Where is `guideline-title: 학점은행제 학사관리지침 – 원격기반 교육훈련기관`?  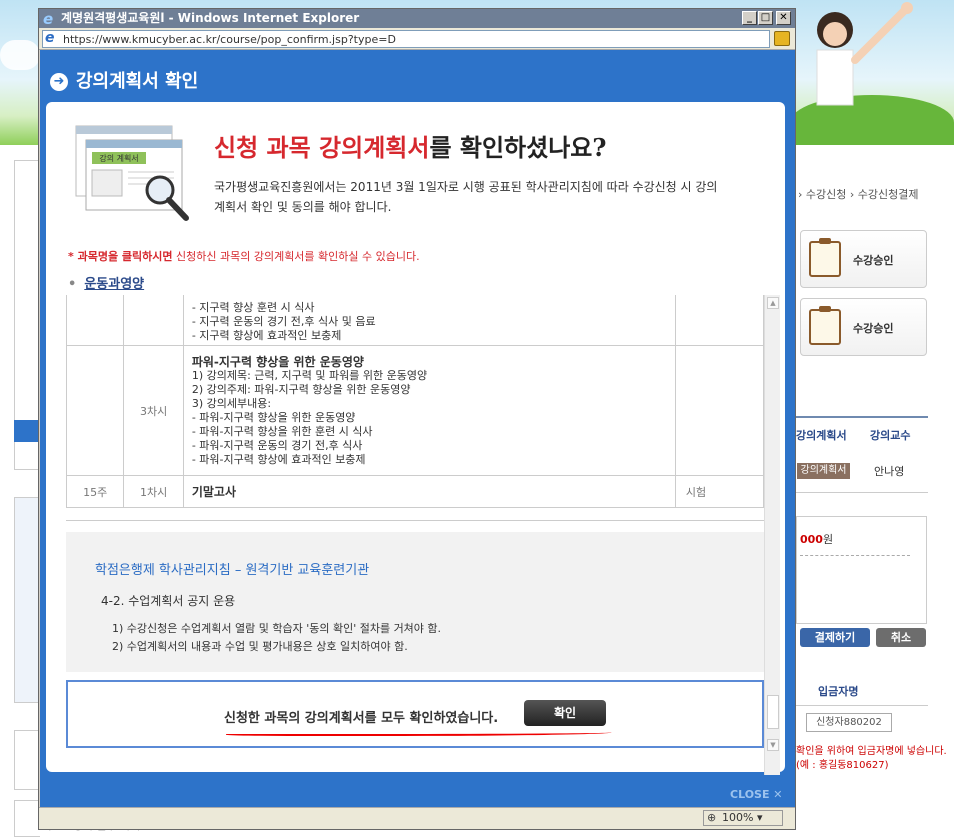 guideline-title: 학점은행제 학사관리지침 – 원격기반 교육훈련기관 is located at coordinates (232, 570).